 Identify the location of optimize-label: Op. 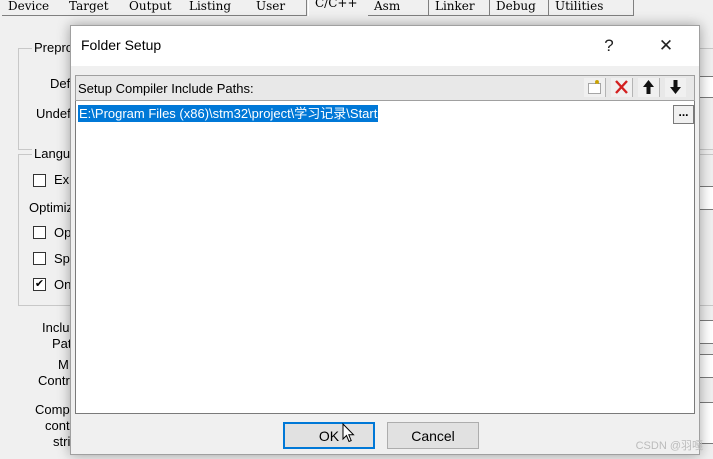
(63, 232).